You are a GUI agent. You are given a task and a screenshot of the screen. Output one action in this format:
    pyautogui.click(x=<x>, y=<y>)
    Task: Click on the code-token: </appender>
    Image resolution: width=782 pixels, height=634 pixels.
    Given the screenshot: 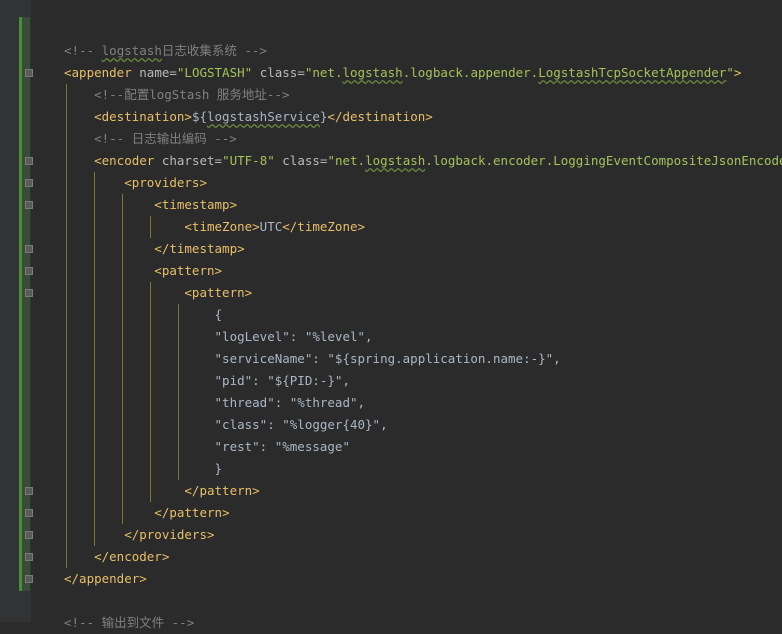 What is the action you would take?
    pyautogui.click(x=105, y=578)
    